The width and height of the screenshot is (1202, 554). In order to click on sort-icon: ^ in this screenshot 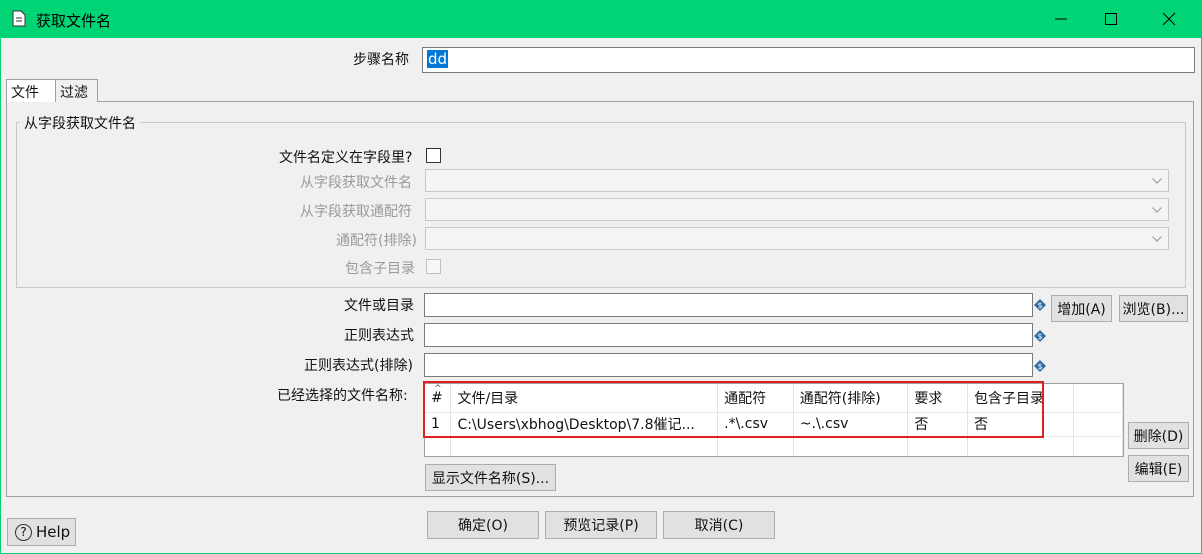, I will do `click(438, 389)`.